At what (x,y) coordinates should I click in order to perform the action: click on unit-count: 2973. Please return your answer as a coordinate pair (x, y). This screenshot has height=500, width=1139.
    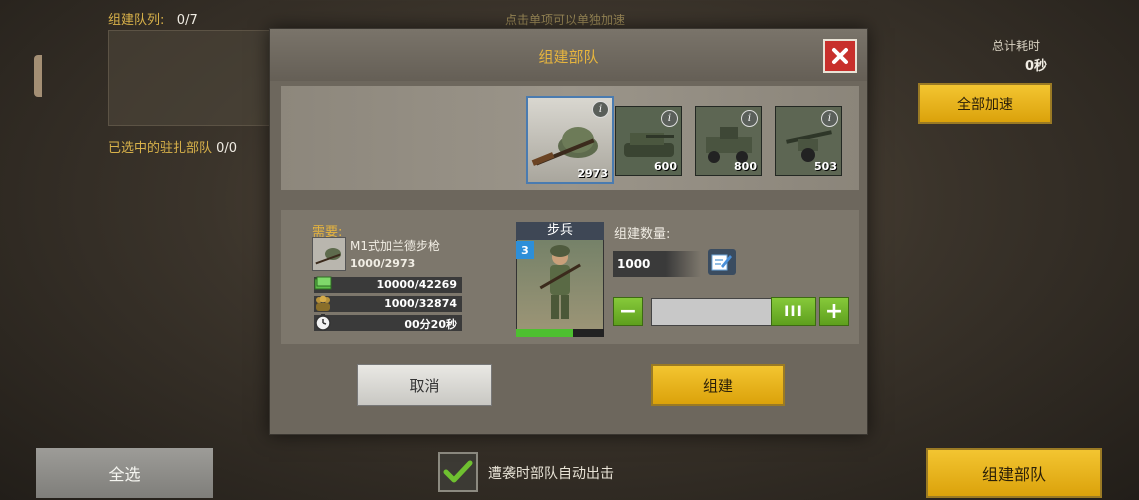
    Looking at the image, I should click on (592, 173).